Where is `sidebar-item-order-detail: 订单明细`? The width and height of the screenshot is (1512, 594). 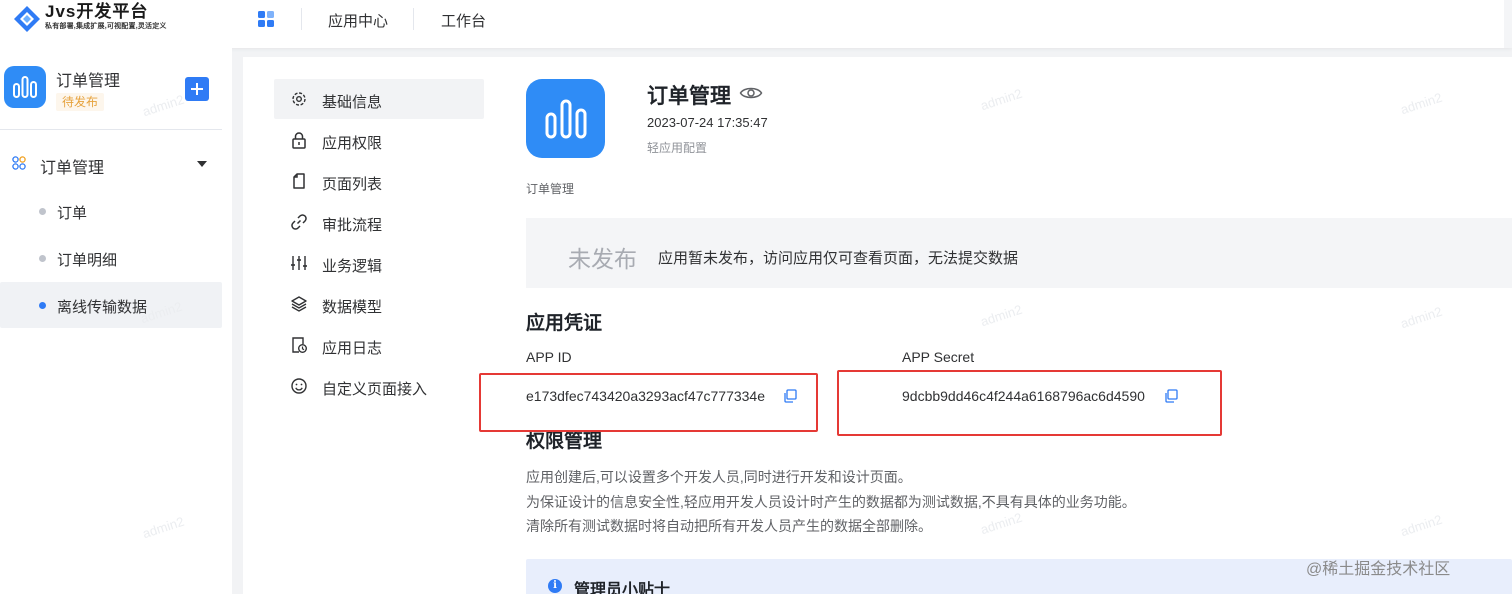 sidebar-item-order-detail: 订单明细 is located at coordinates (111, 258).